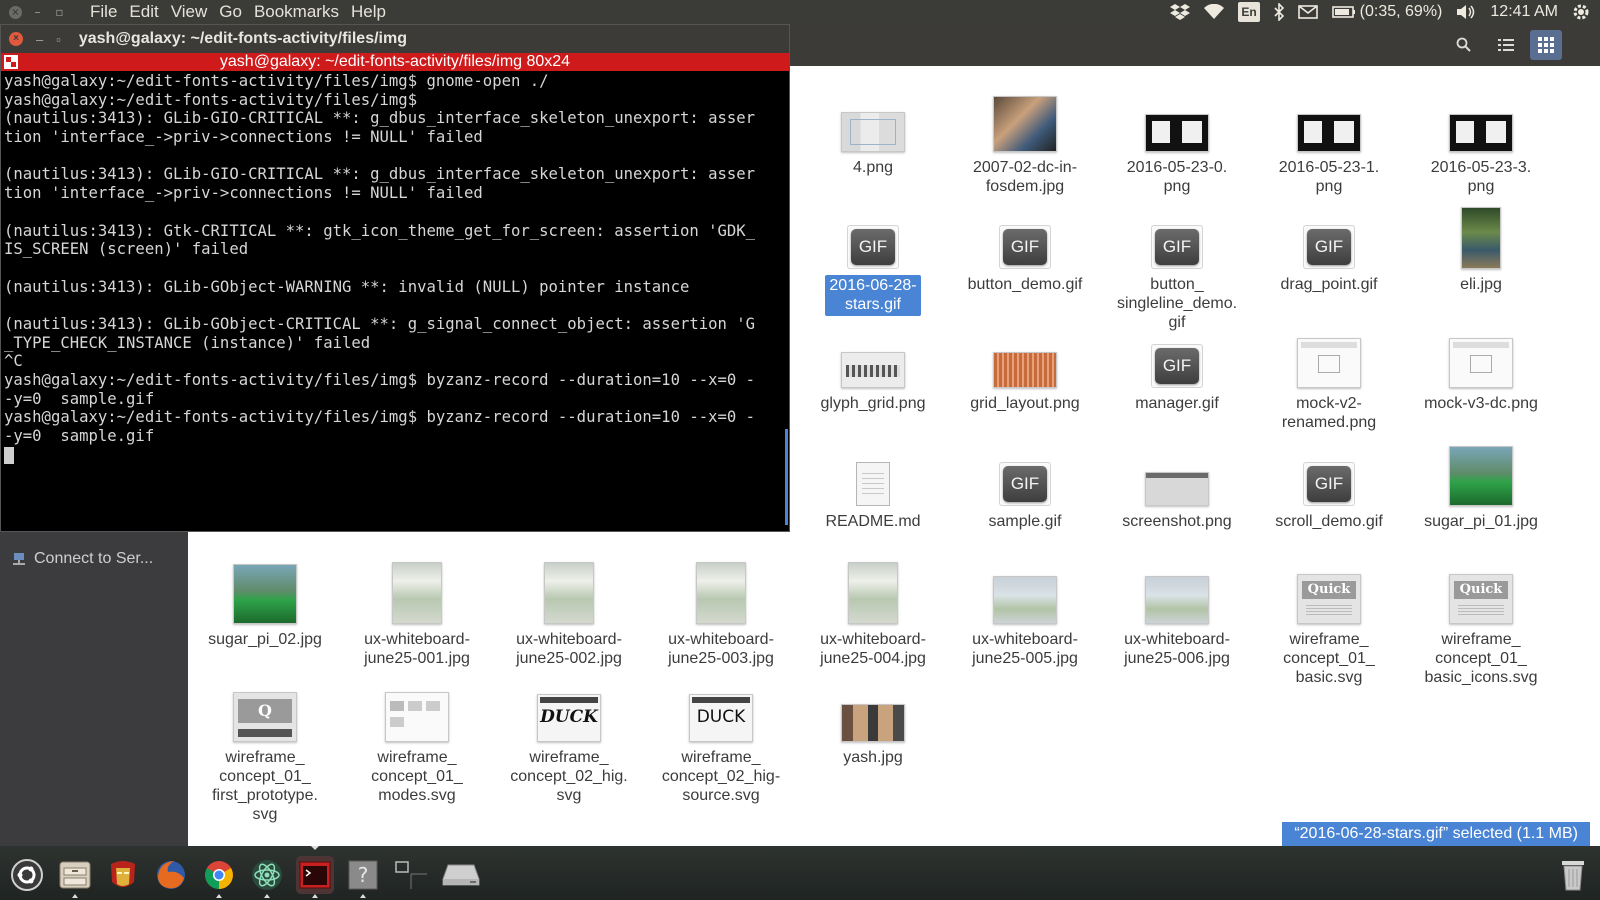 This screenshot has height=900, width=1600. Describe the element at coordinates (1506, 45) in the screenshot. I see `list-view-button` at that location.